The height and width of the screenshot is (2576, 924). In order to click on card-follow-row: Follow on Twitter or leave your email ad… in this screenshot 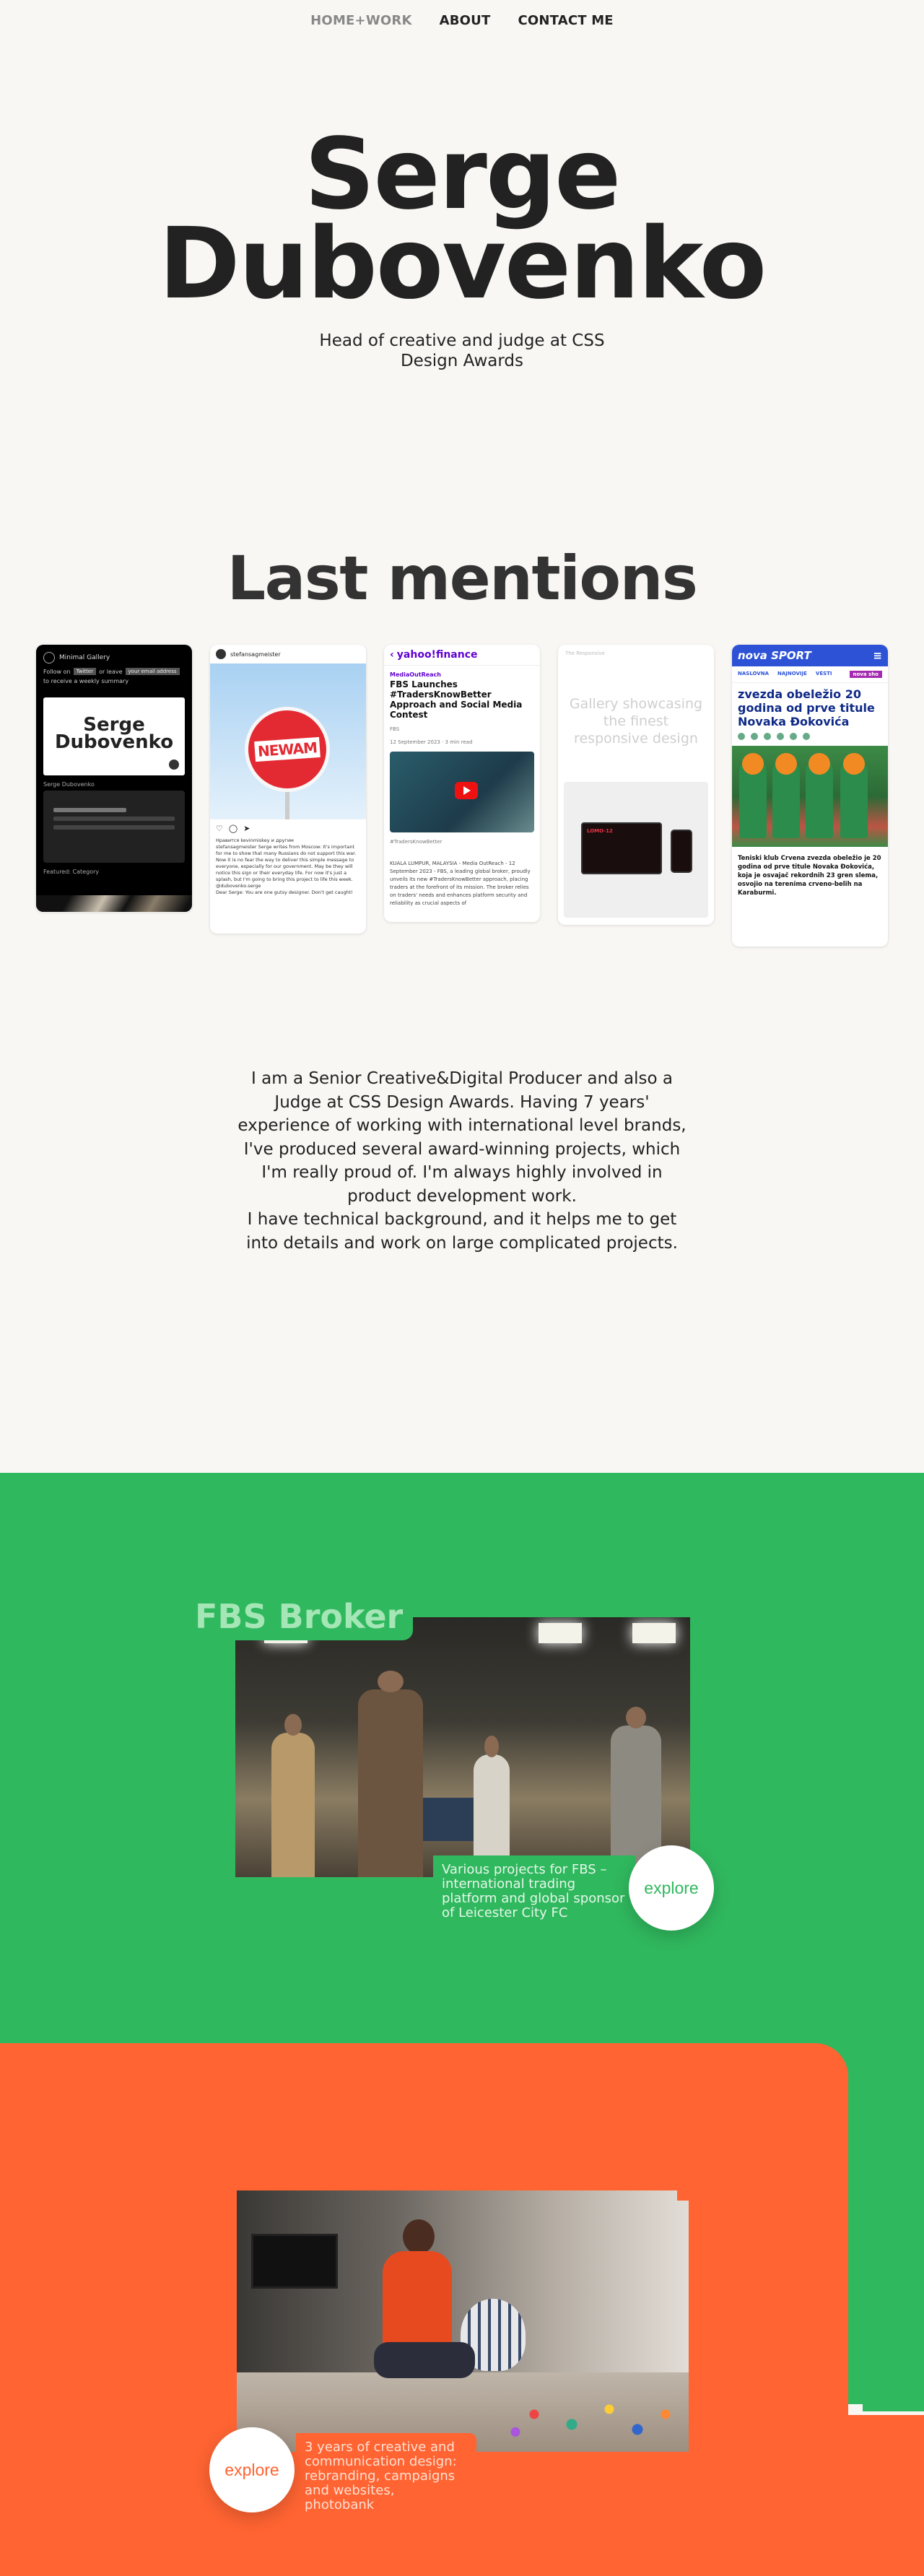, I will do `click(114, 671)`.